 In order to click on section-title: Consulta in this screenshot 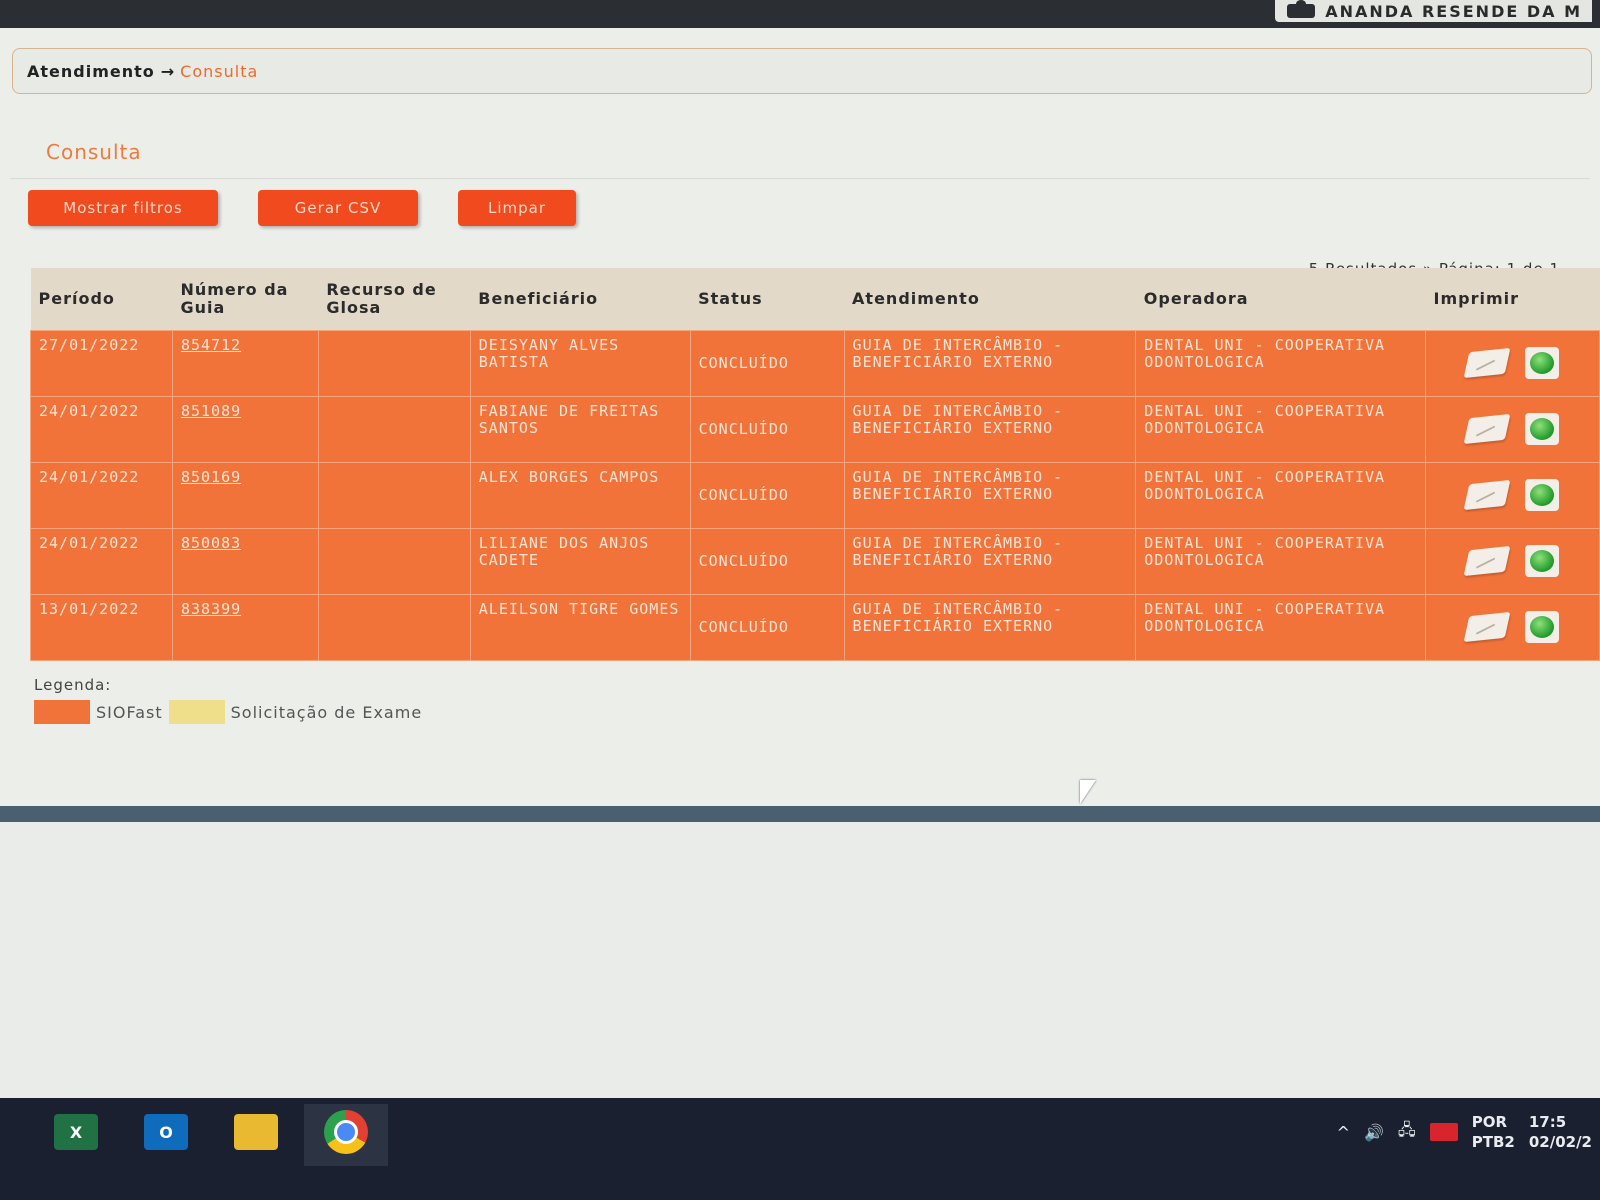, I will do `click(94, 152)`.